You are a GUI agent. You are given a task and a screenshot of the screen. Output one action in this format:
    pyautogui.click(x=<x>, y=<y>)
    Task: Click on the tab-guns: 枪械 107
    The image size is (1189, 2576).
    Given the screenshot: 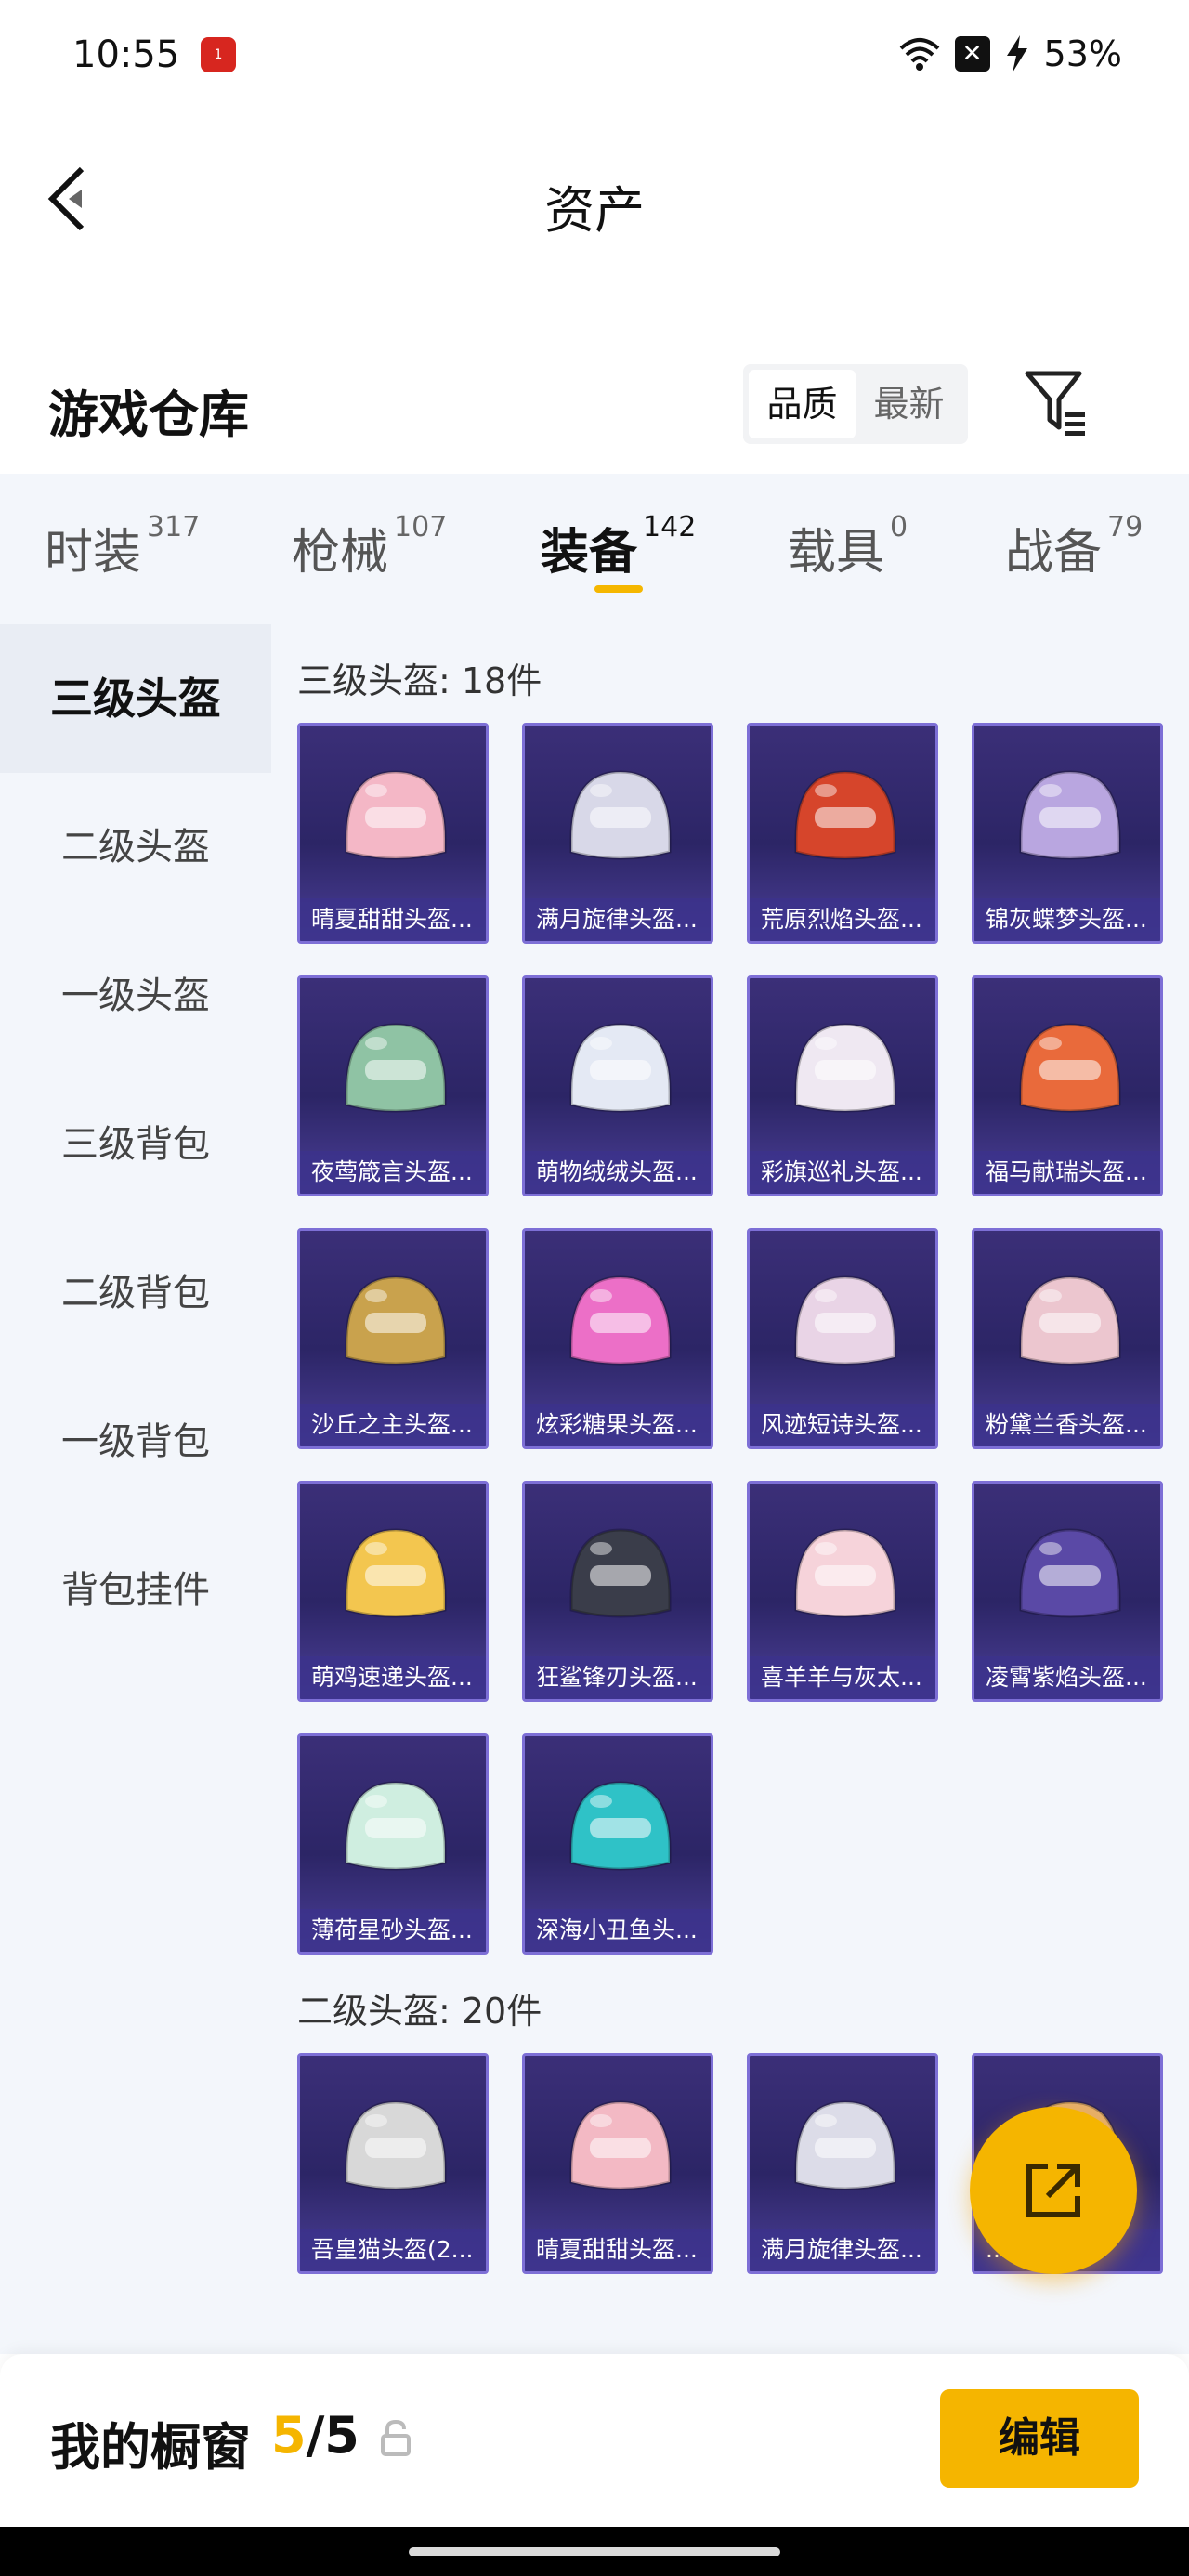 What is the action you would take?
    pyautogui.click(x=370, y=546)
    